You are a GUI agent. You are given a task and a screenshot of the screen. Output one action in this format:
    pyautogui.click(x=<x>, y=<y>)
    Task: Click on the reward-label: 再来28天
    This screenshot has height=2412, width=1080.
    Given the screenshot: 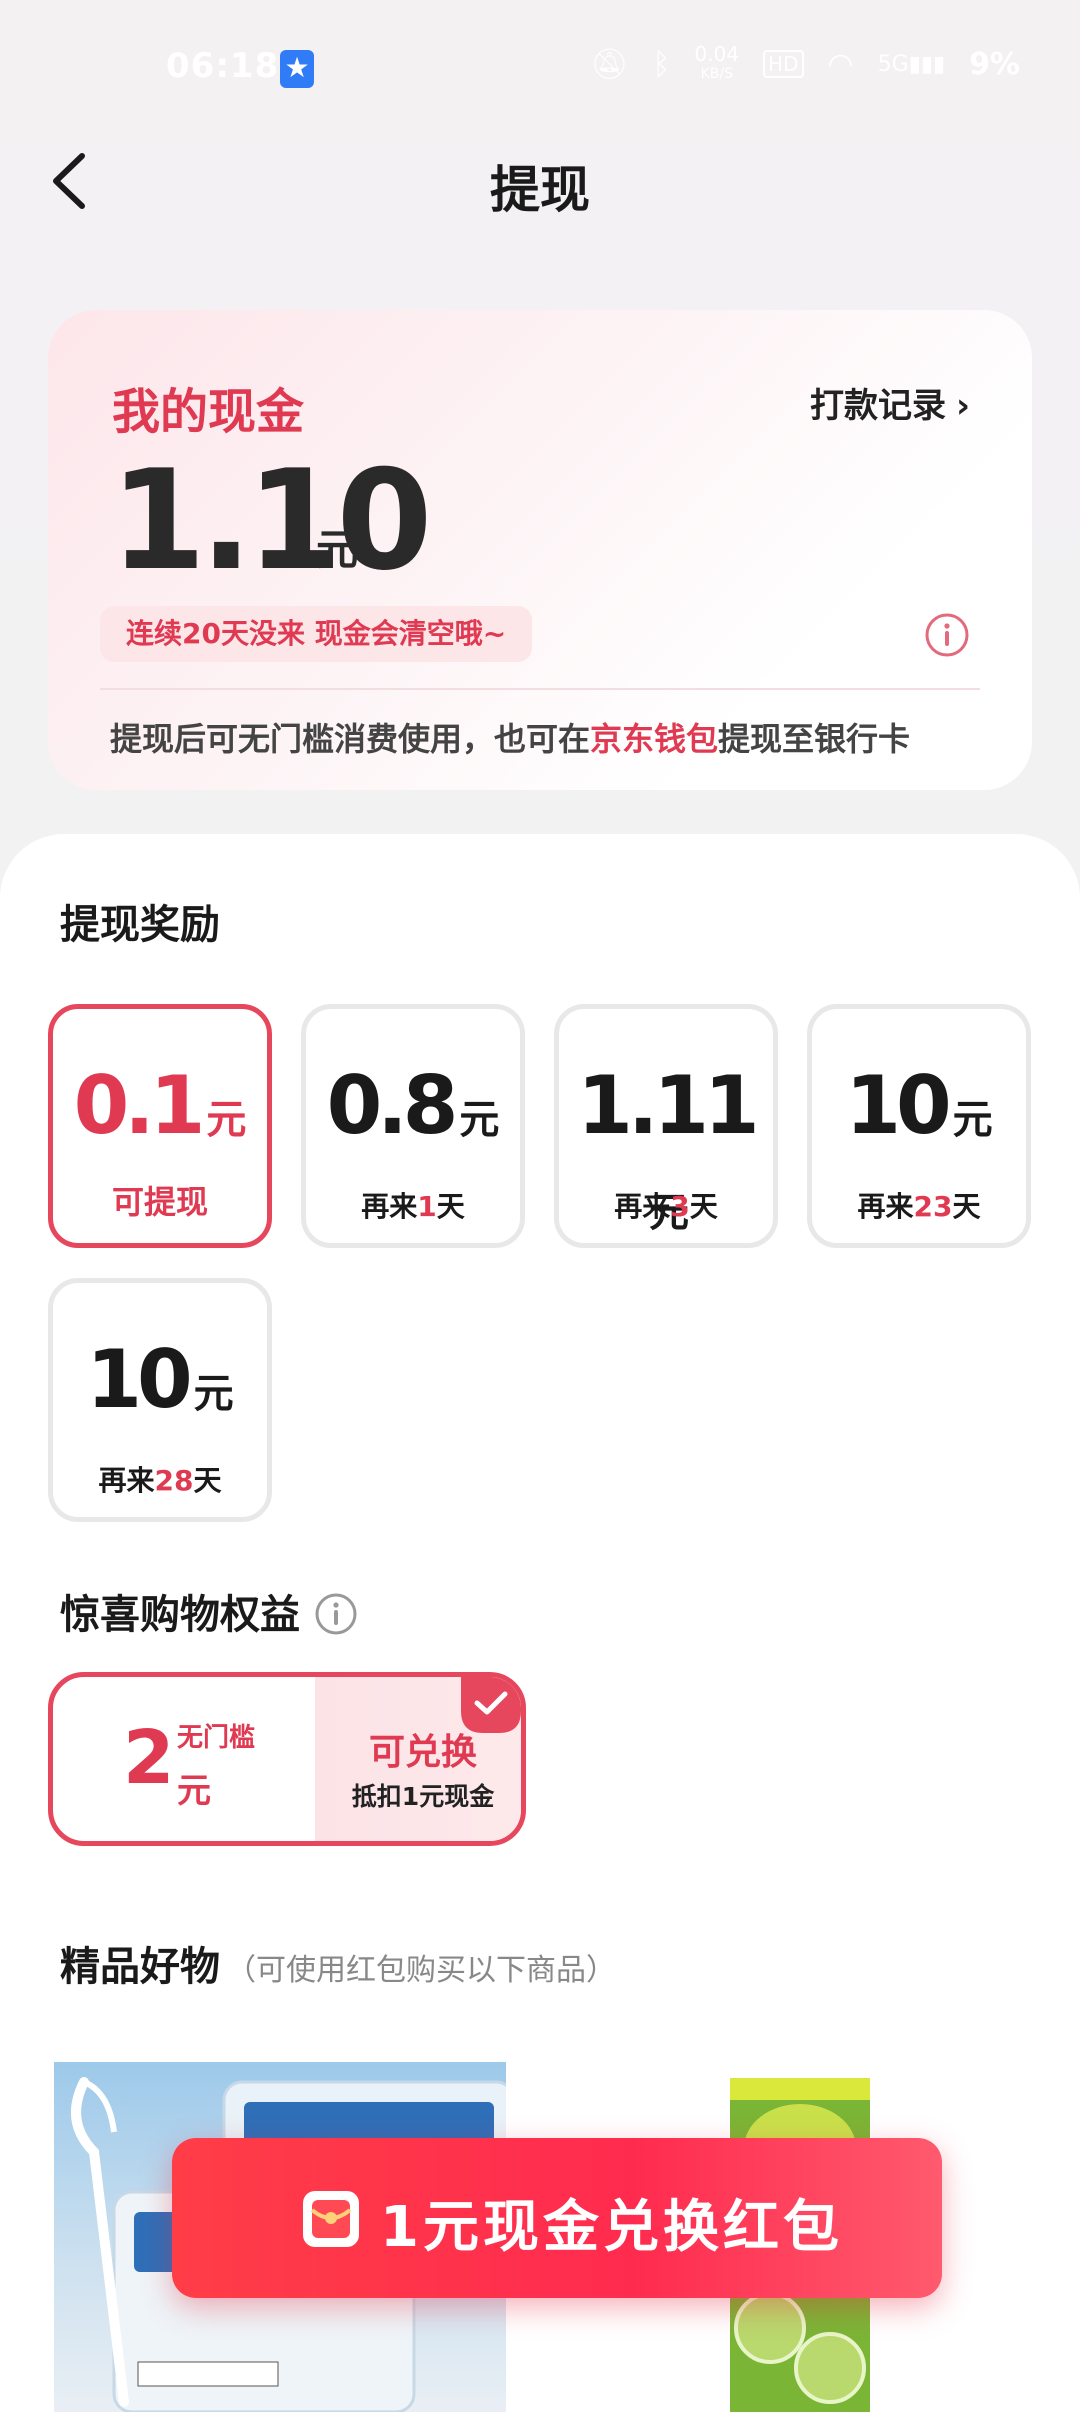 What is the action you would take?
    pyautogui.click(x=160, y=1479)
    